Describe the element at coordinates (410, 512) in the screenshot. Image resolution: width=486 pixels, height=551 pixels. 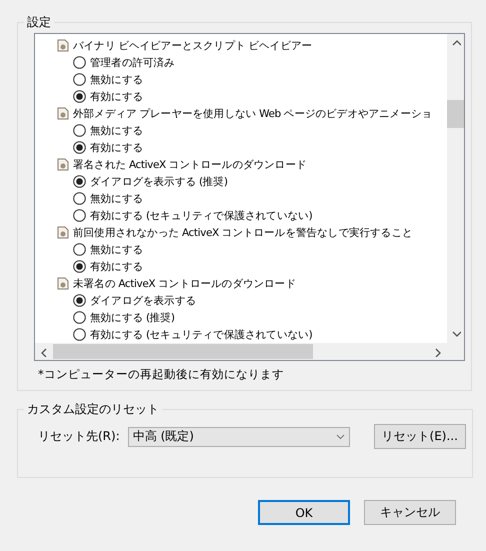
I see `cancel-button: キャンセル` at that location.